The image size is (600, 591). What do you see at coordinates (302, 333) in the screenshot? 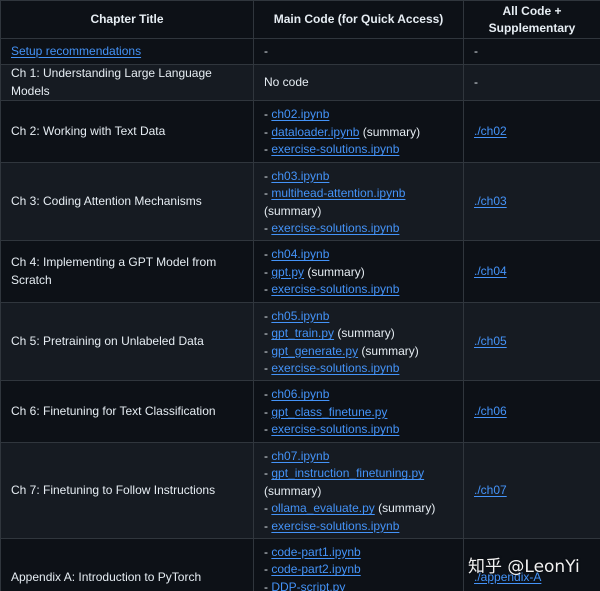
I see `code-file-link: gpt_train.py` at bounding box center [302, 333].